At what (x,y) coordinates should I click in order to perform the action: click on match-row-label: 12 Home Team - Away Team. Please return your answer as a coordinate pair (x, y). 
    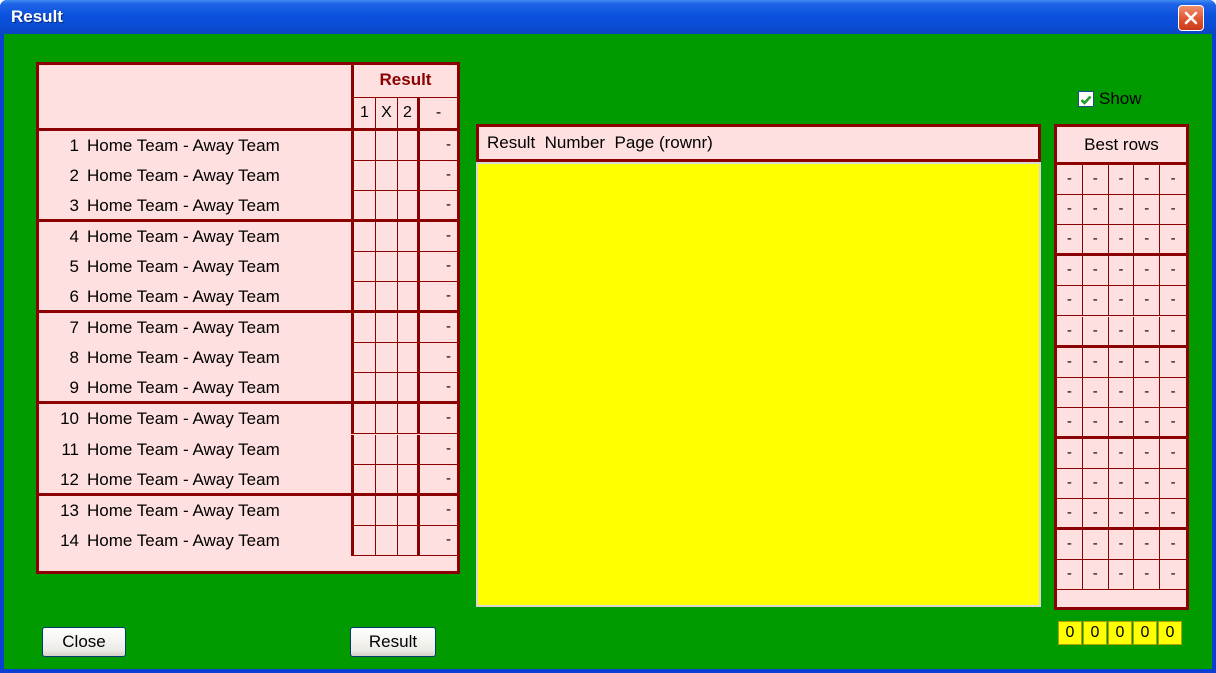
    Looking at the image, I should click on (196, 479).